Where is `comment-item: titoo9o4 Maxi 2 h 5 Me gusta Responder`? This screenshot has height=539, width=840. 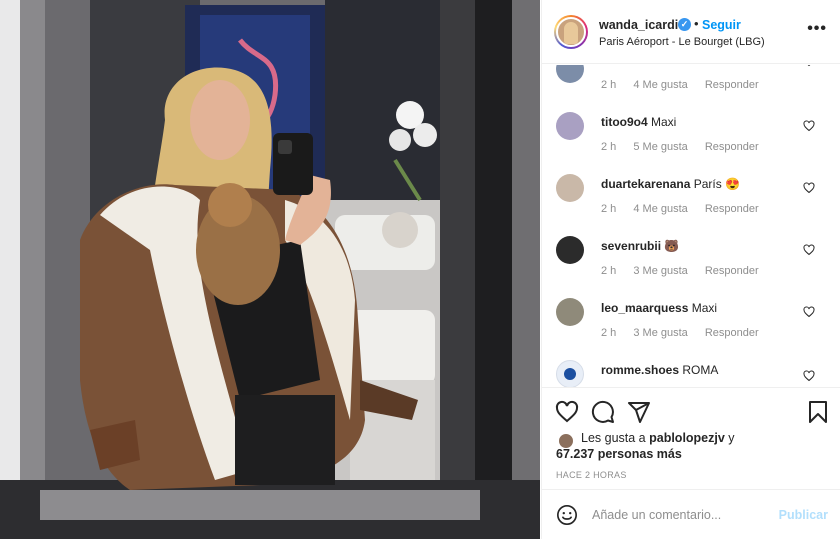 comment-item: titoo9o4 Maxi 2 h 5 Me gusta Responder is located at coordinates (691, 143).